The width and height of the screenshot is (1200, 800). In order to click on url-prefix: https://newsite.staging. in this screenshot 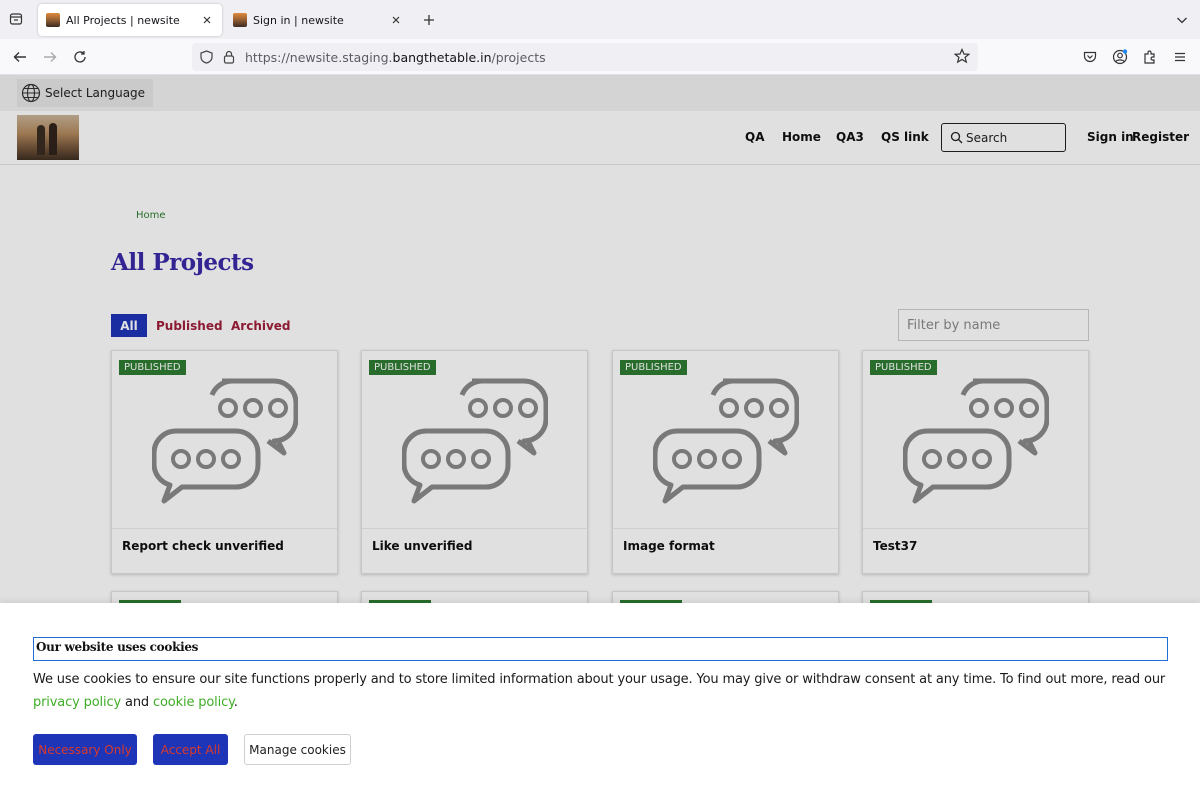, I will do `click(319, 57)`.